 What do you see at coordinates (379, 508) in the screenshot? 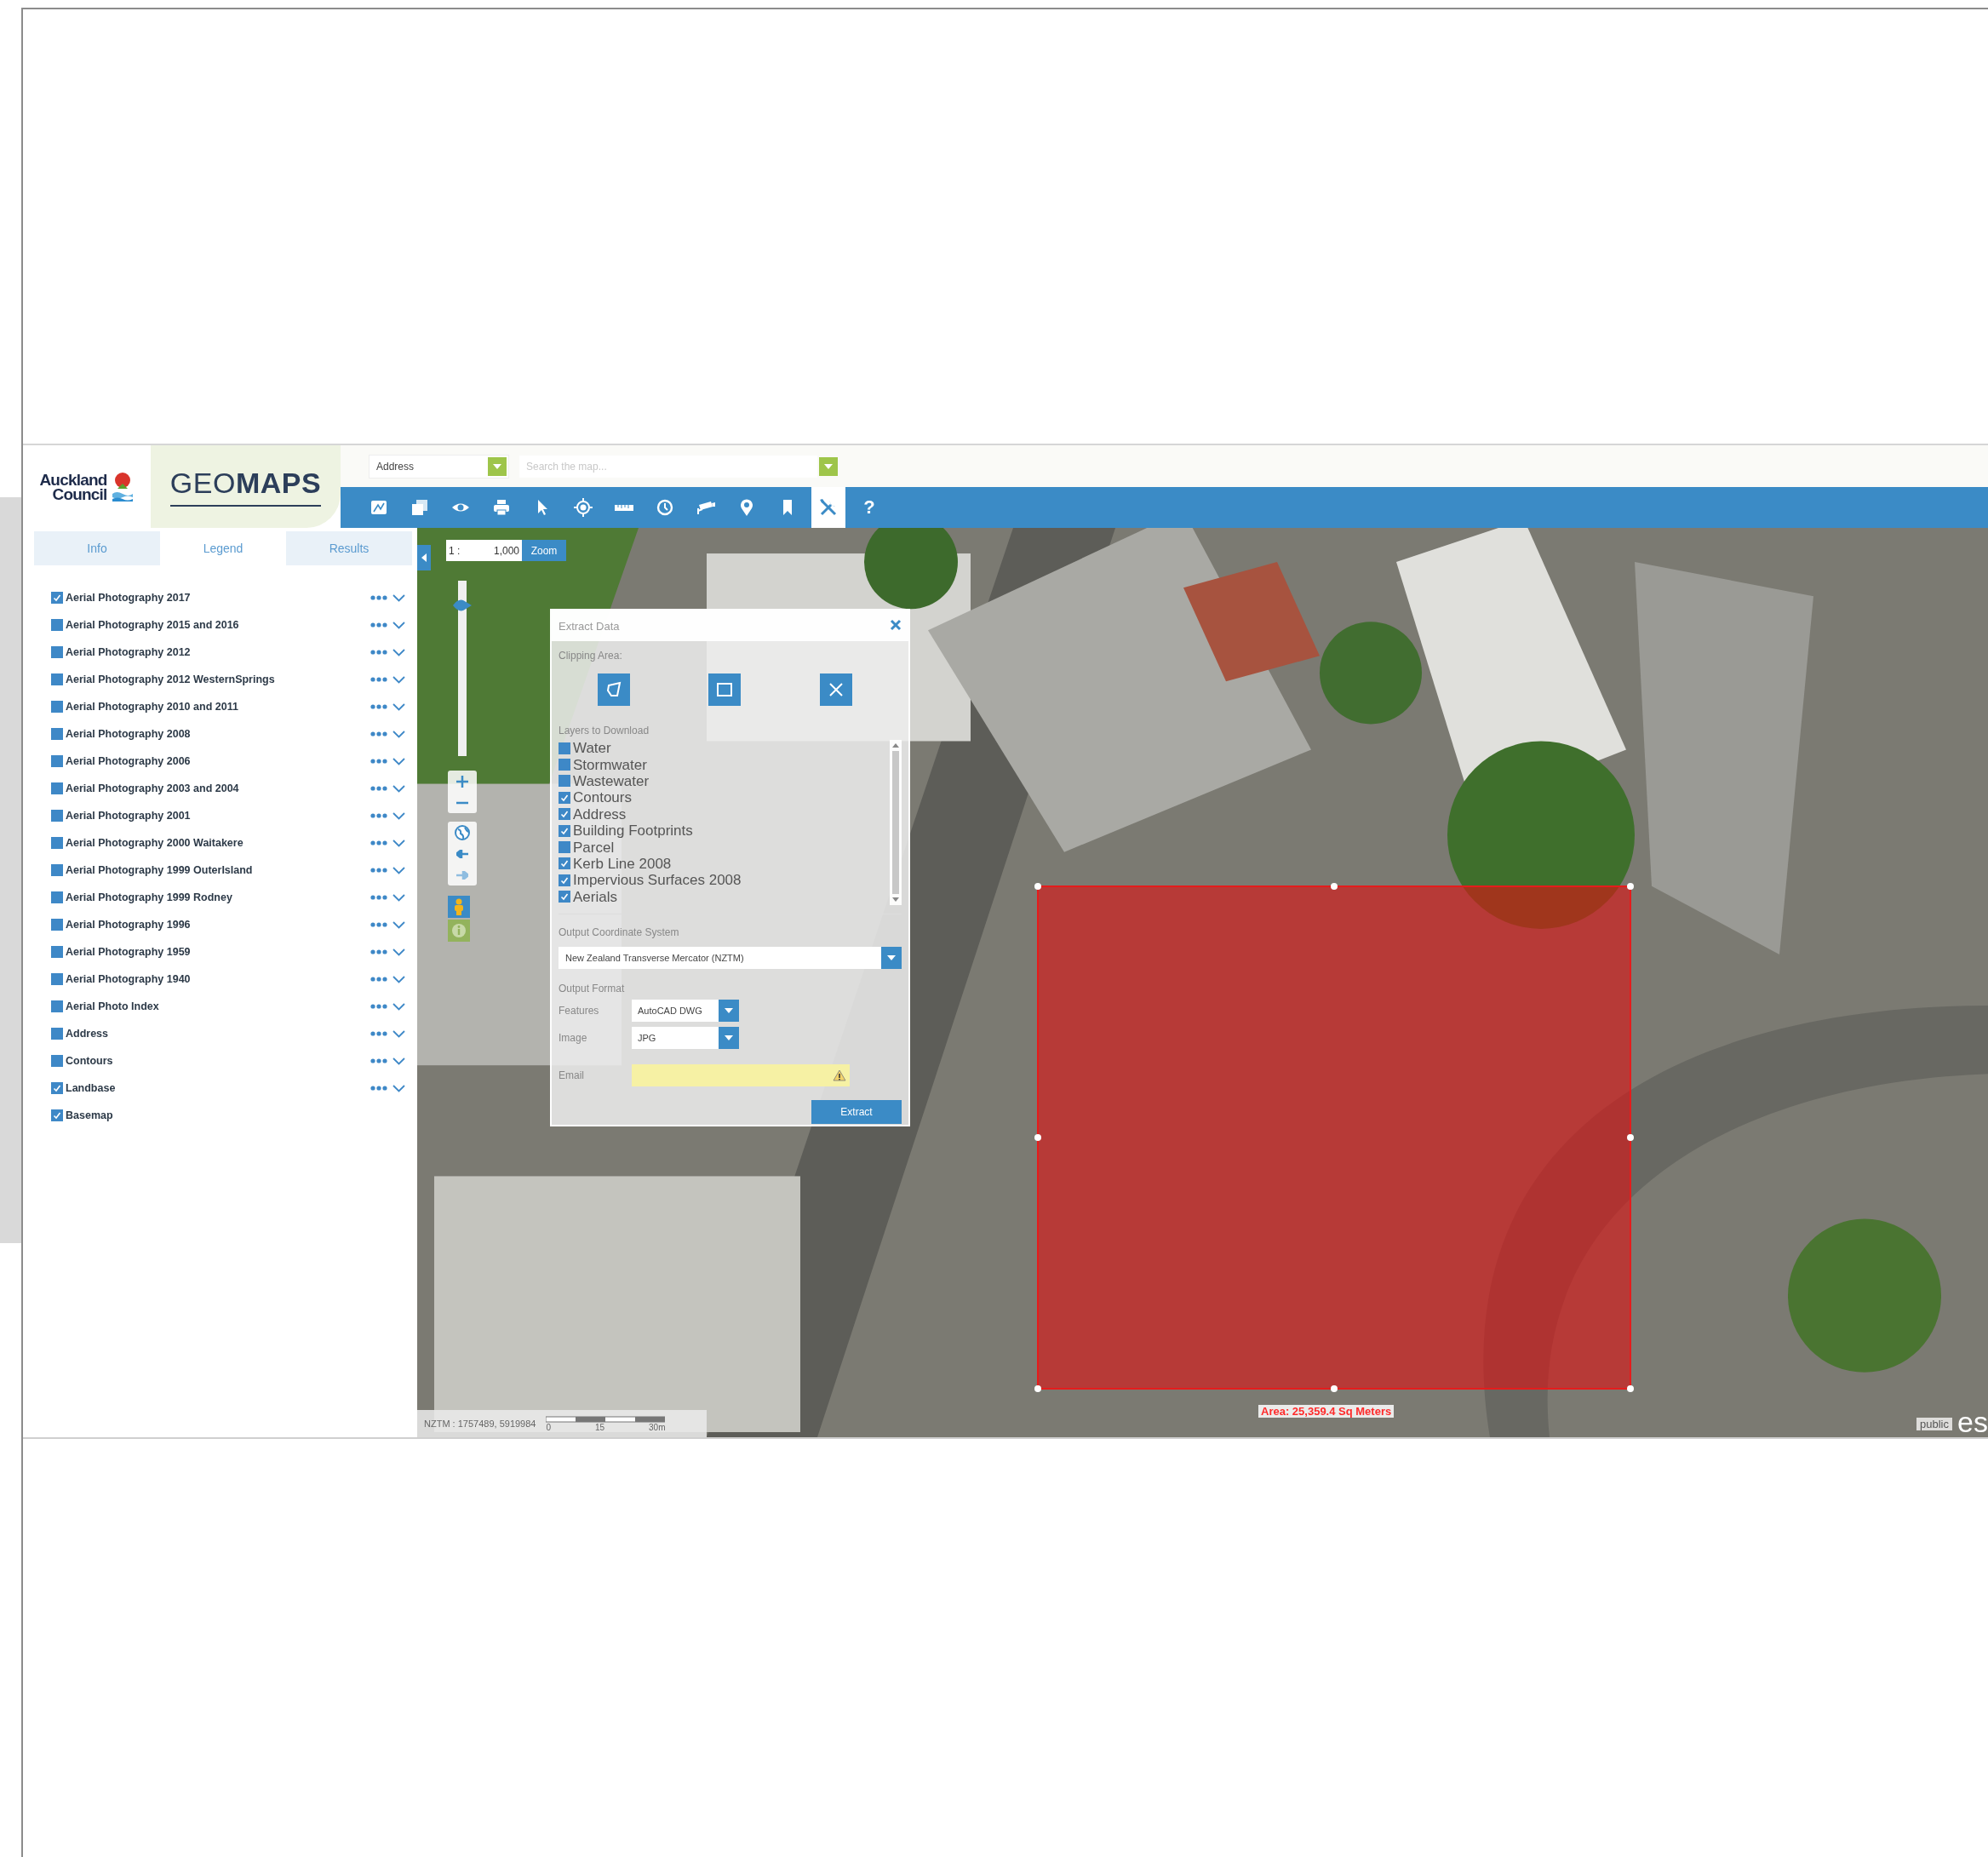
I see `map-icon` at bounding box center [379, 508].